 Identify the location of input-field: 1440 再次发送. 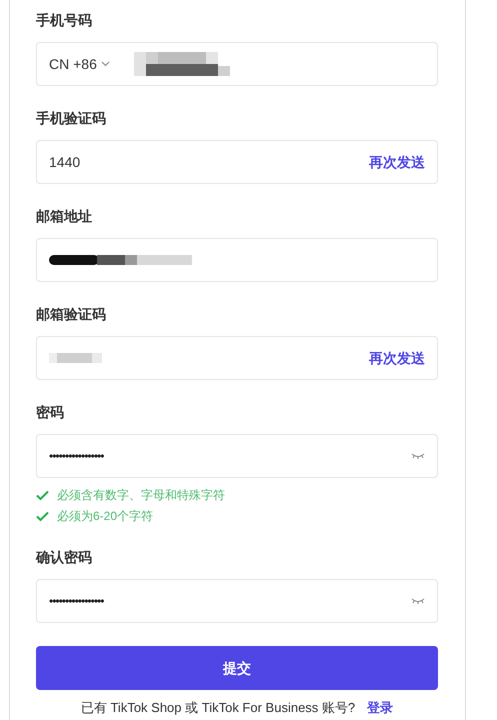
(237, 162).